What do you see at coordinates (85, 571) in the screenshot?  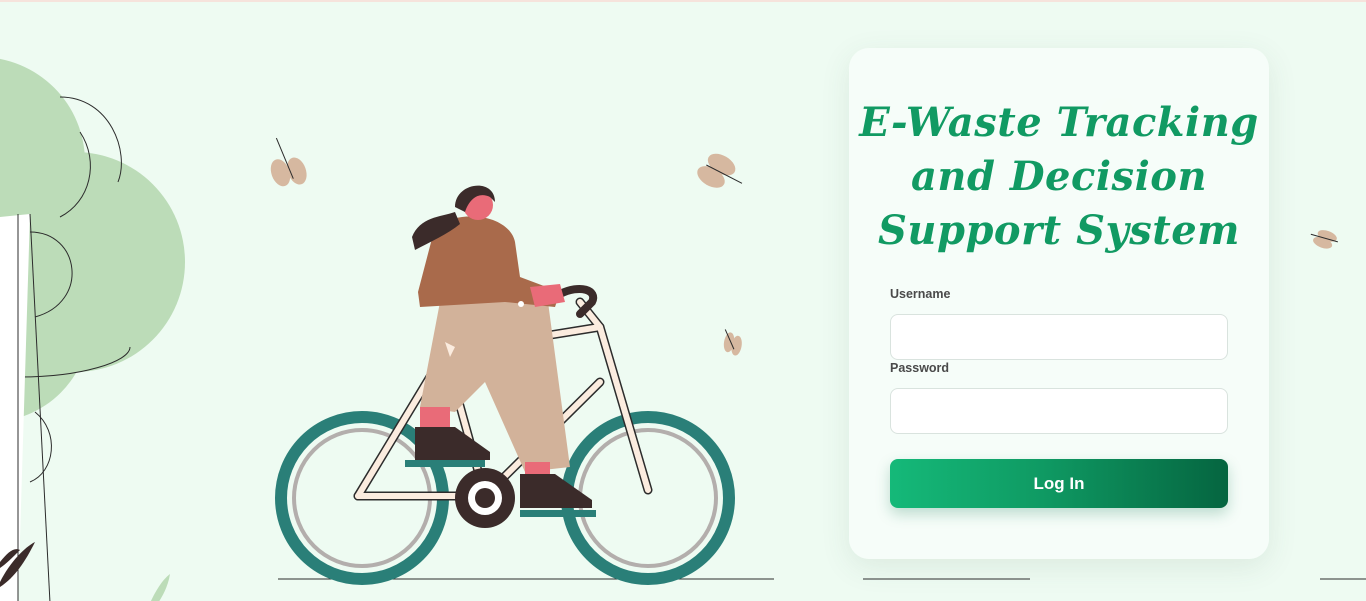 I see `plant-illustration` at bounding box center [85, 571].